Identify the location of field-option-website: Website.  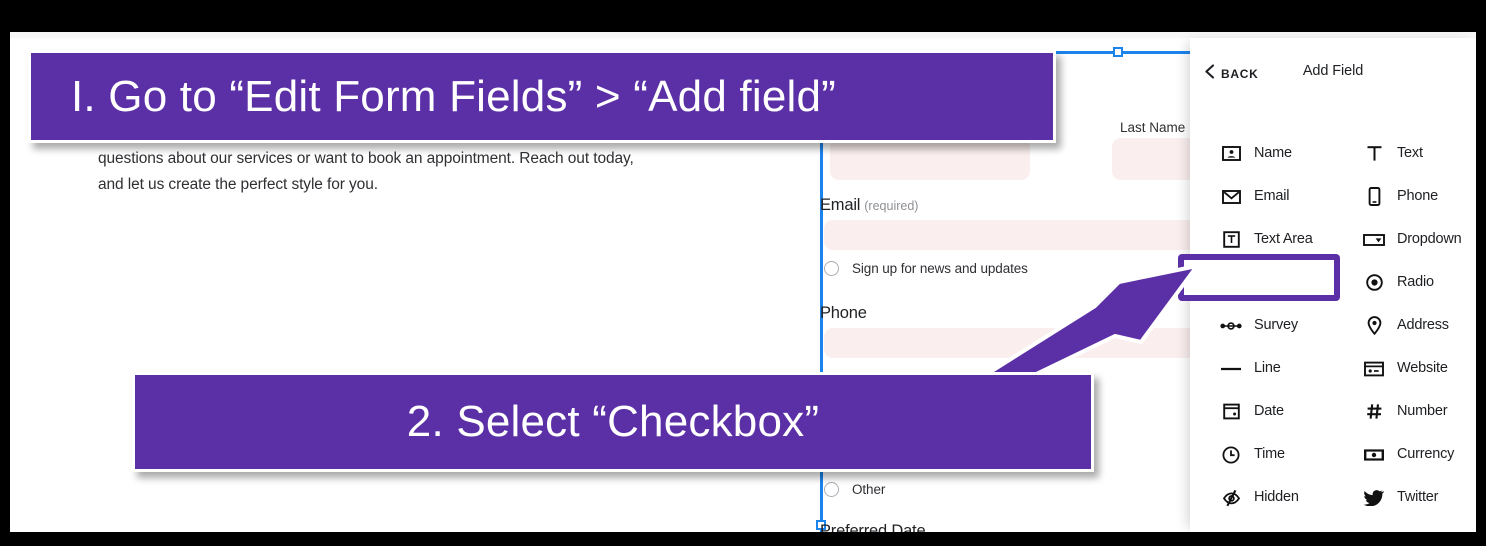
(1404, 368).